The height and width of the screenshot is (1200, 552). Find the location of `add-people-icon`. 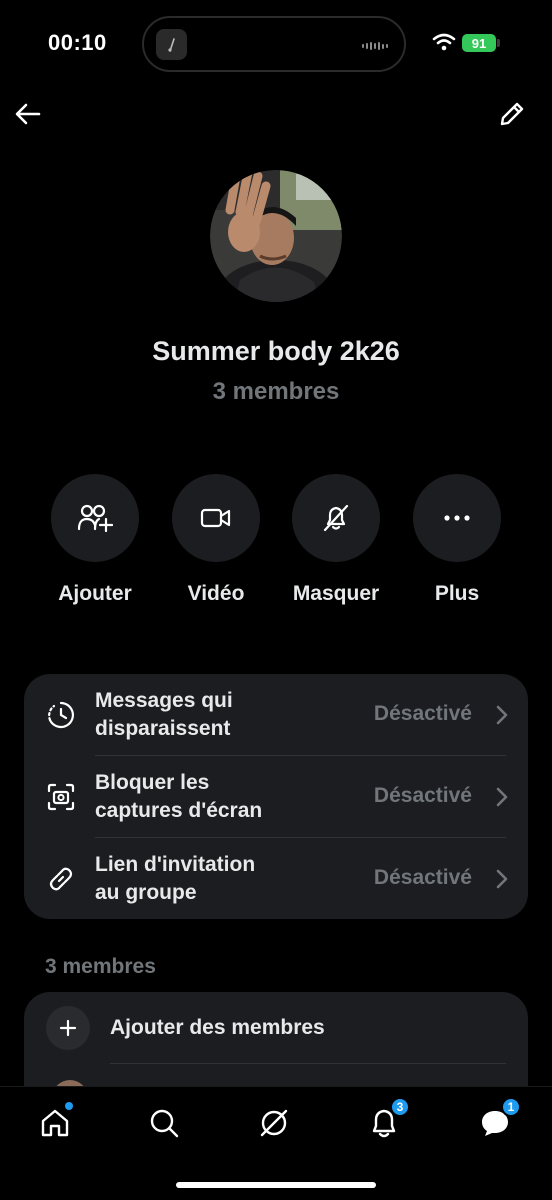

add-people-icon is located at coordinates (95, 518).